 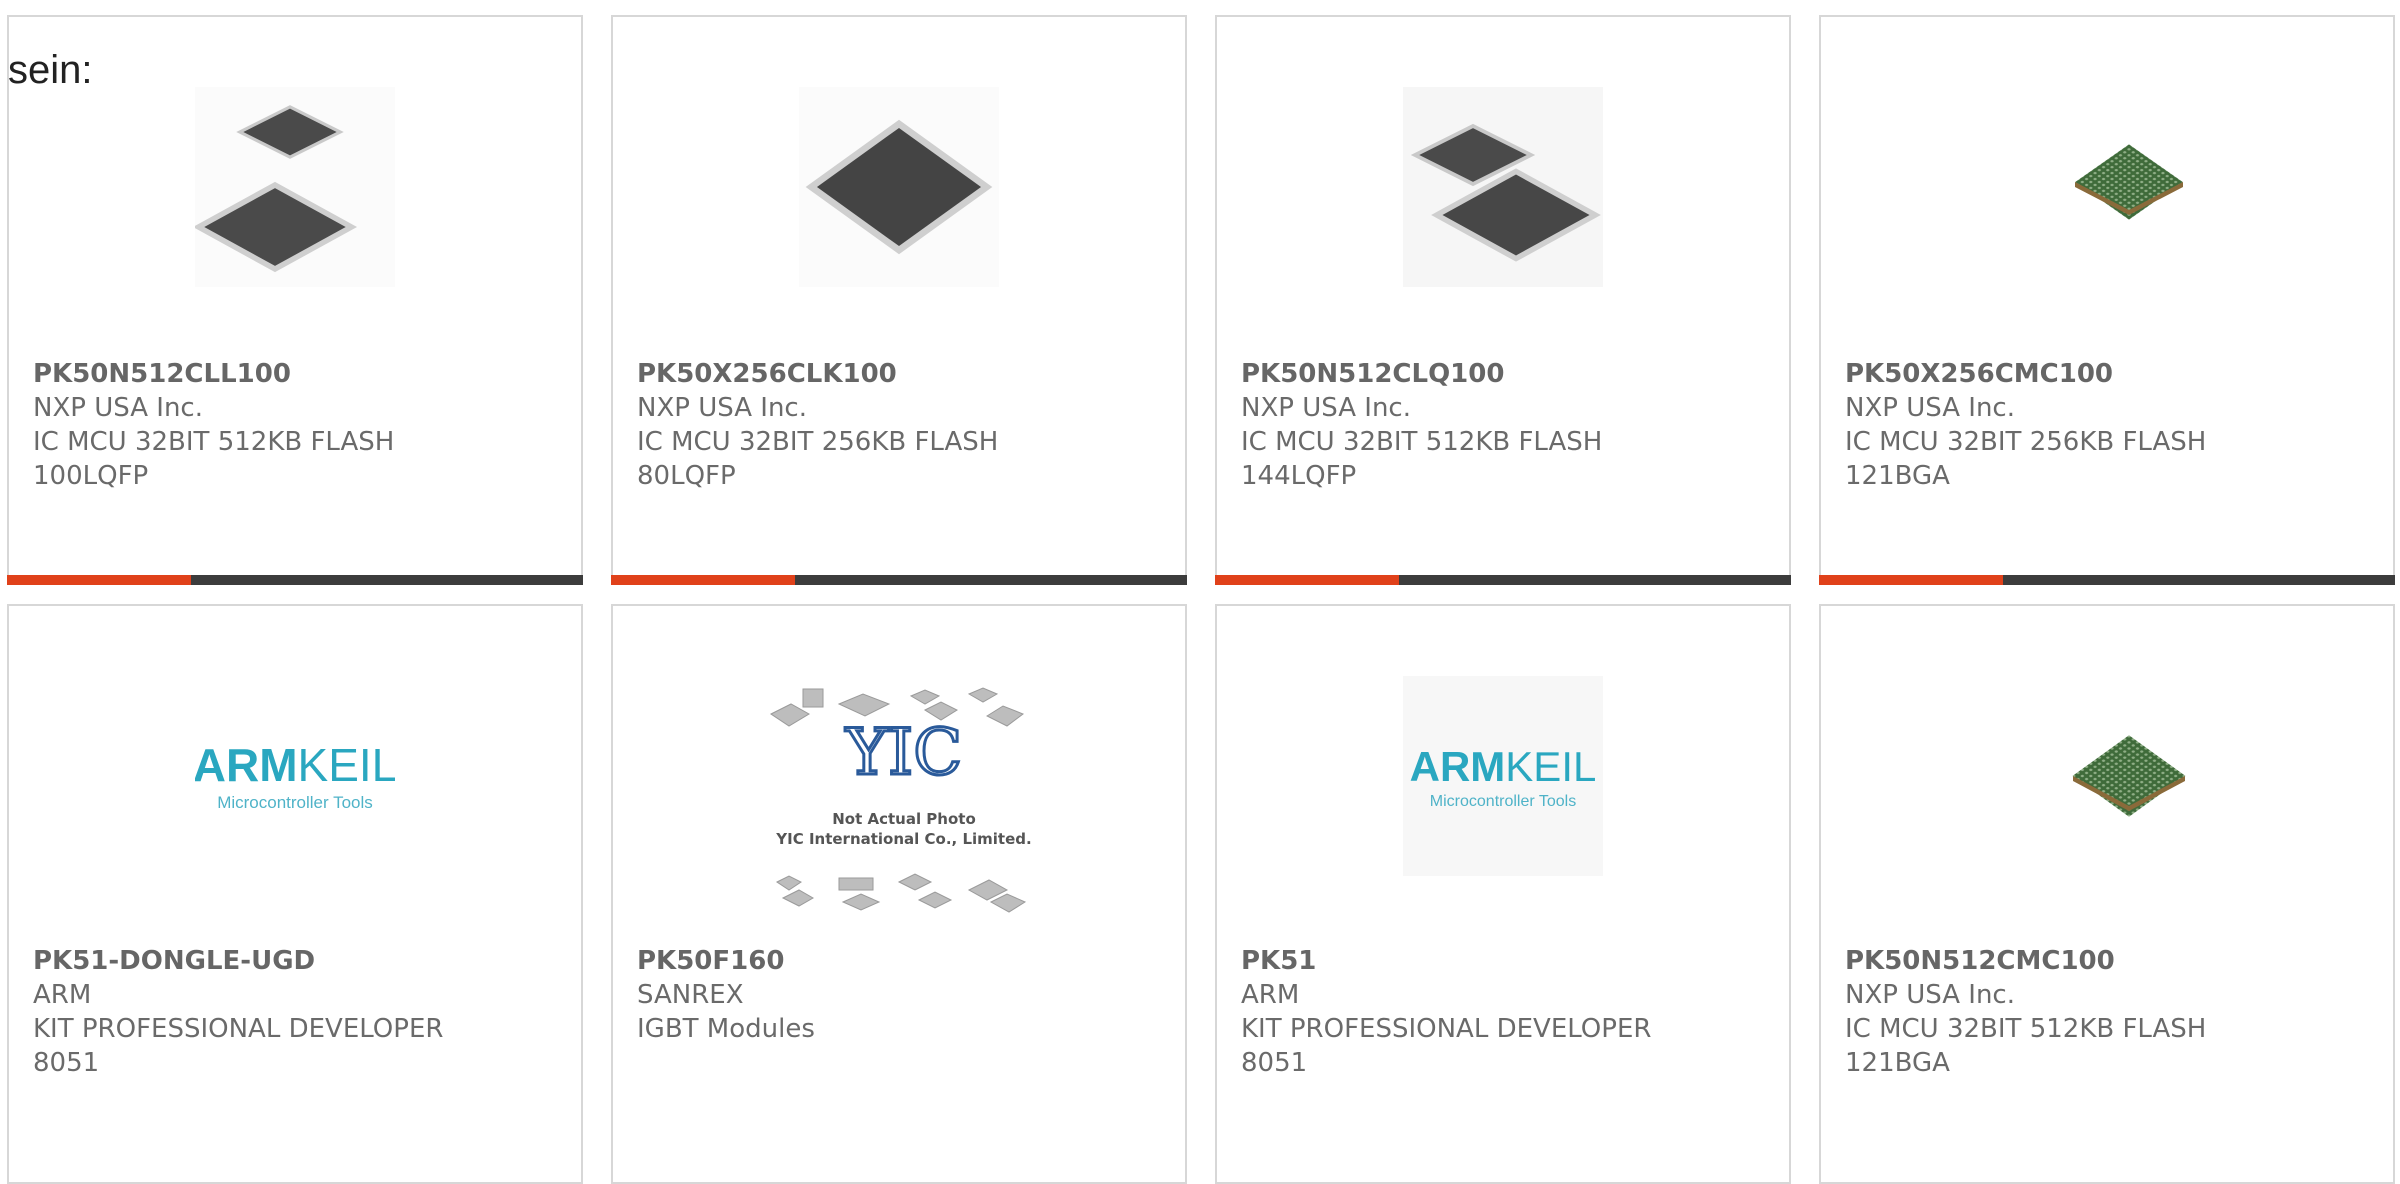 I want to click on package: 144LQFP, so click(x=1299, y=476).